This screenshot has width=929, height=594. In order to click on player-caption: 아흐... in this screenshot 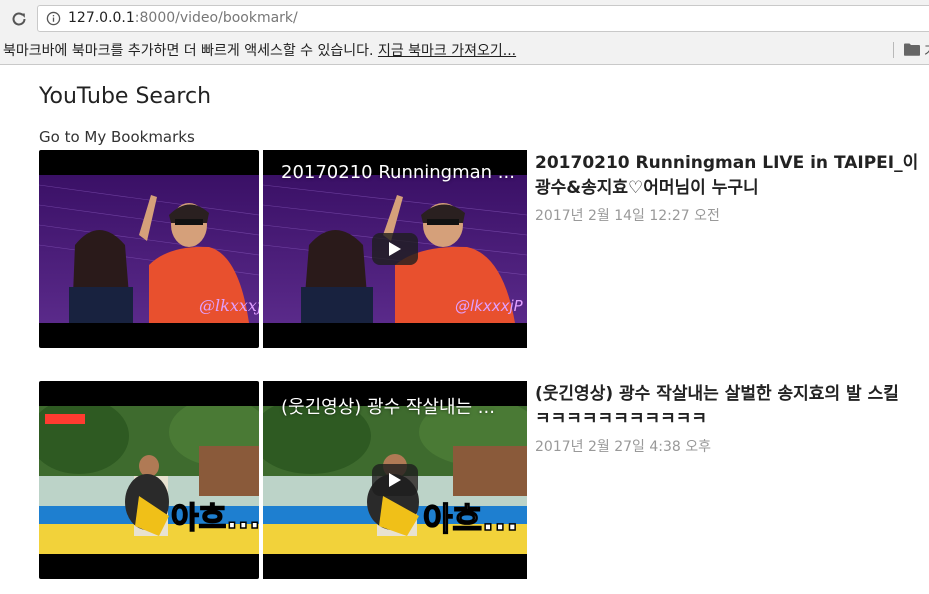, I will do `click(470, 519)`.